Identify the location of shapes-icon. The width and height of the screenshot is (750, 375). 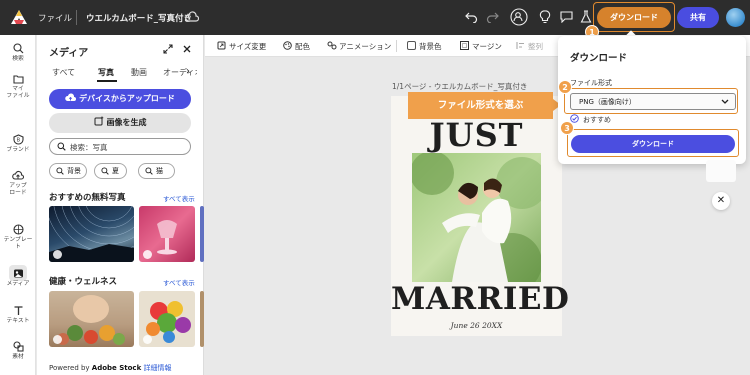
(18, 346).